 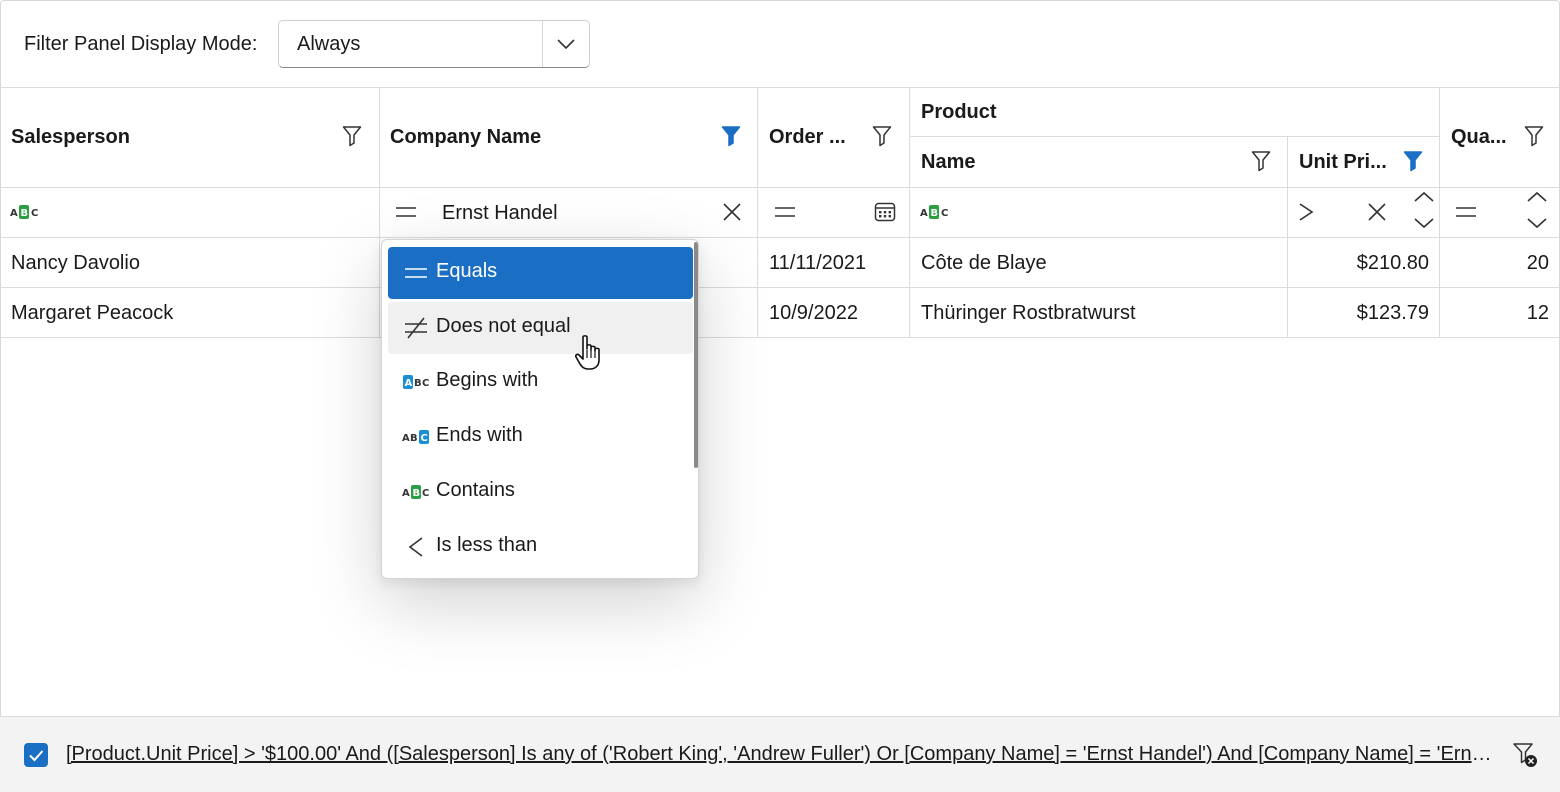 I want to click on cell-unit-price: $210.80, so click(x=1392, y=263).